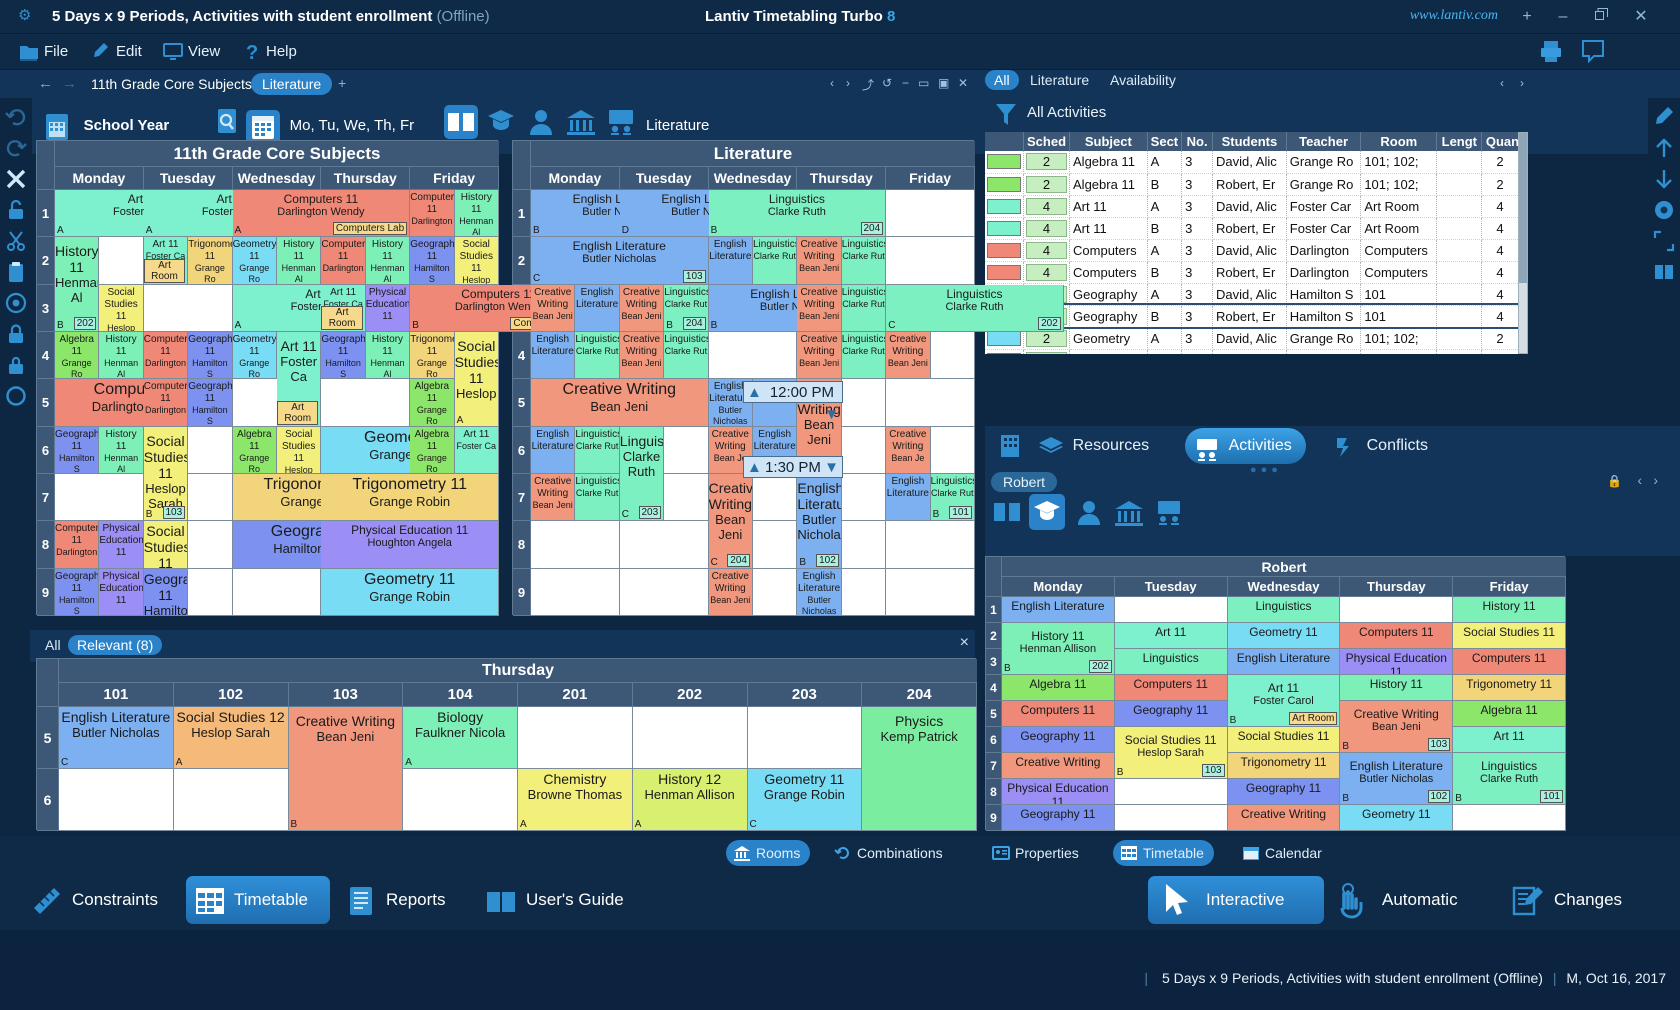 This screenshot has width=1680, height=1010. I want to click on window-plus-button: +, so click(1527, 17).